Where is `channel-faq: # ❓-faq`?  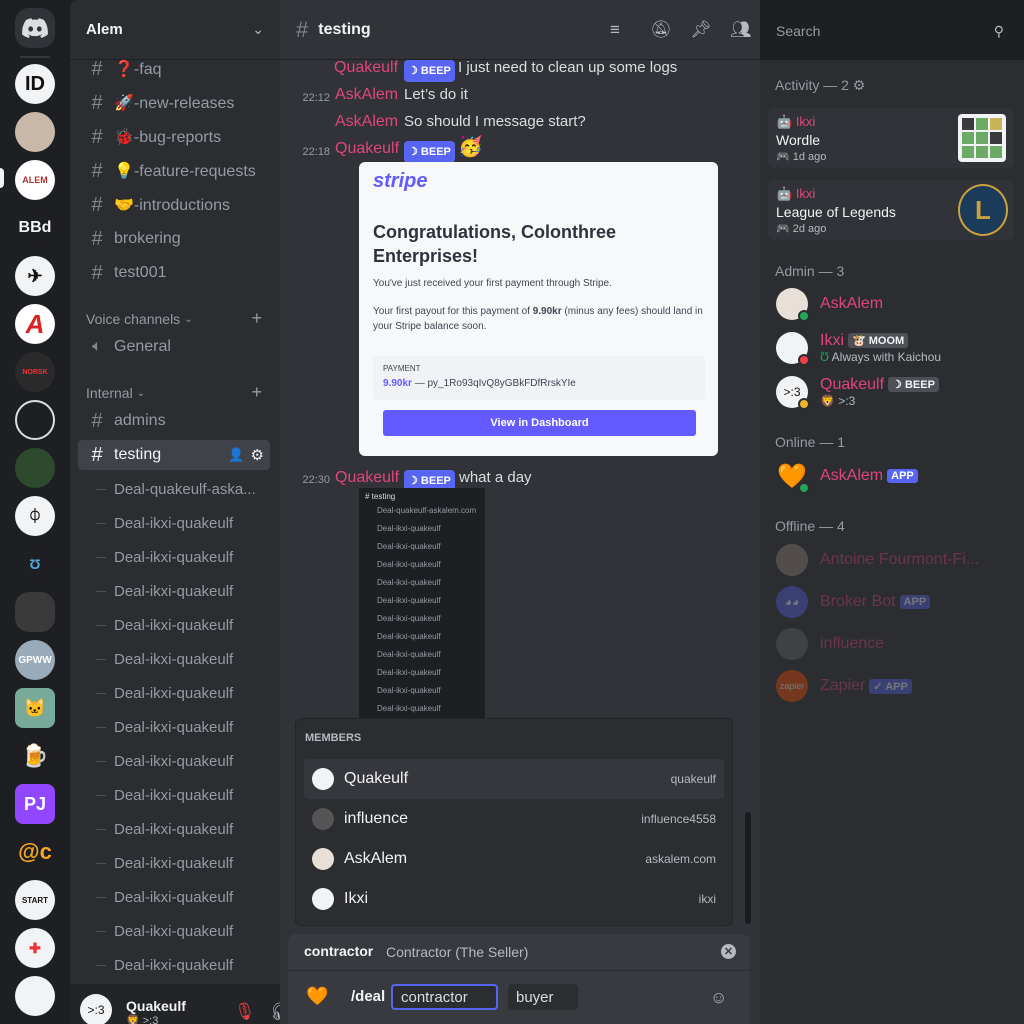 channel-faq: # ❓-faq is located at coordinates (174, 69).